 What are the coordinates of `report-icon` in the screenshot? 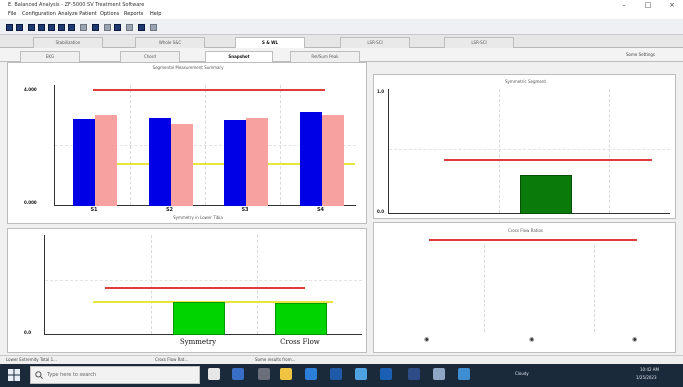 It's located at (141, 27).